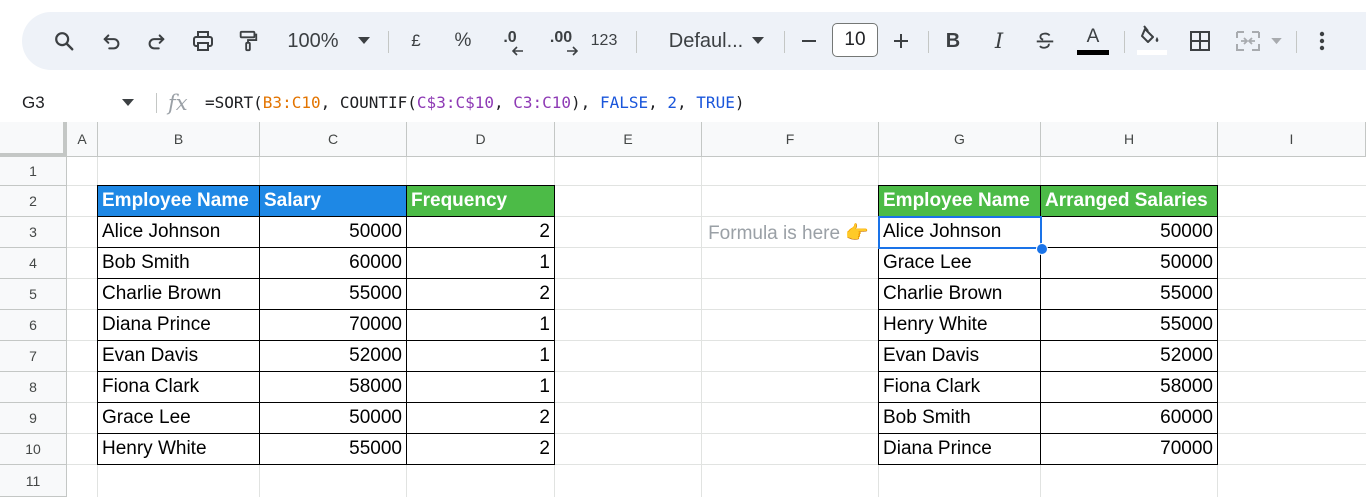 The width and height of the screenshot is (1366, 497). What do you see at coordinates (178, 294) in the screenshot?
I see `source-table-cell: Charlie Brown` at bounding box center [178, 294].